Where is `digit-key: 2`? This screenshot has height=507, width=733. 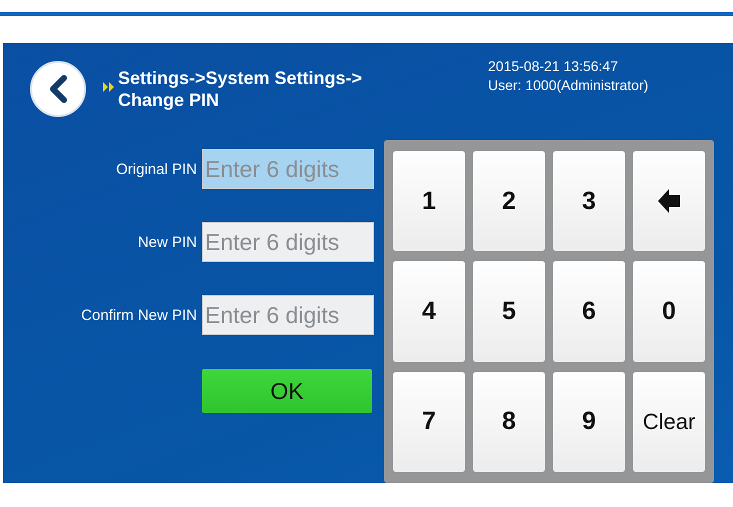
digit-key: 2 is located at coordinates (509, 201).